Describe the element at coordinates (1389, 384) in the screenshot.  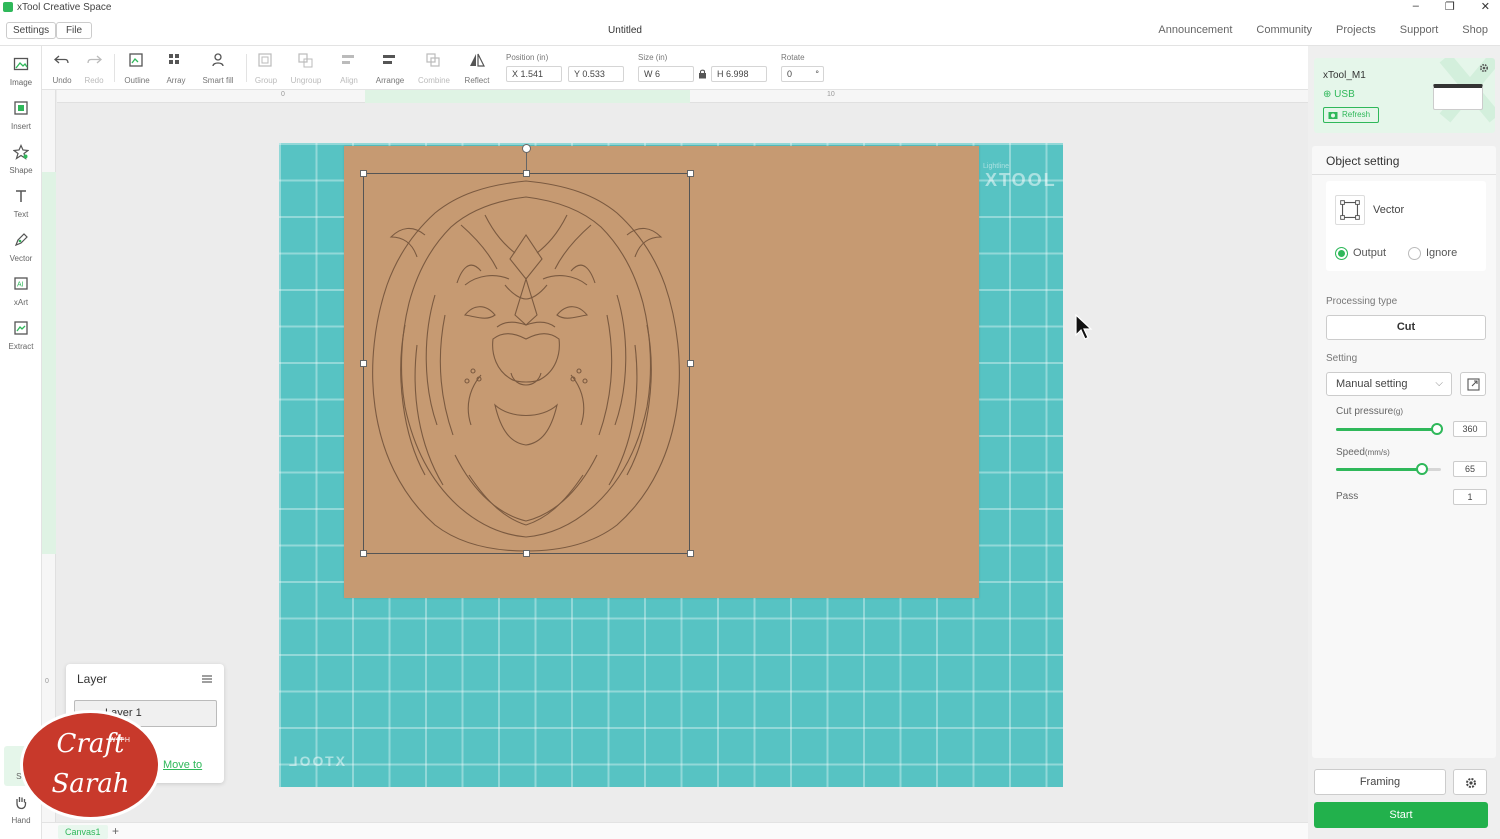
I see `setting-select: Manual setting ⌵` at that location.